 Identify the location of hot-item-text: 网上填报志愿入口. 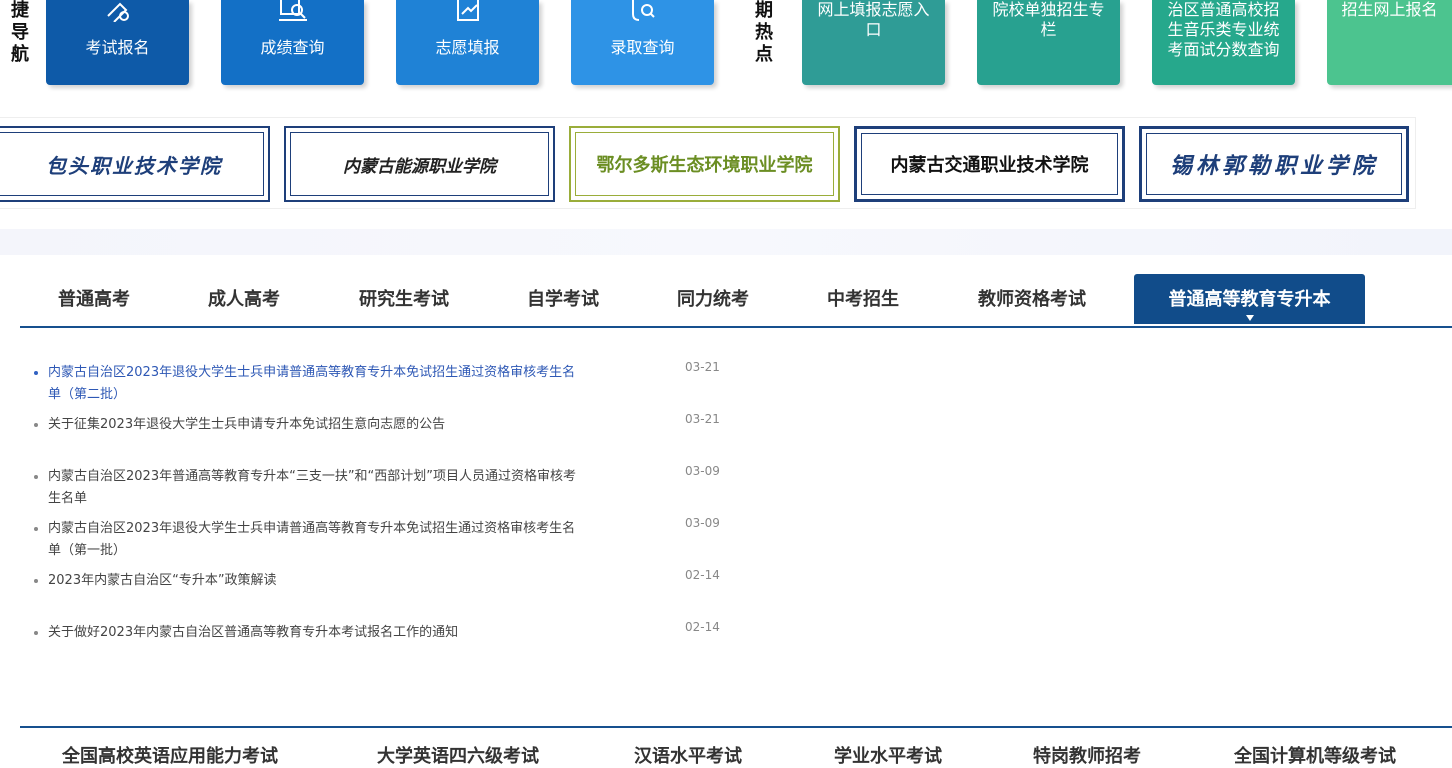
(873, 19).